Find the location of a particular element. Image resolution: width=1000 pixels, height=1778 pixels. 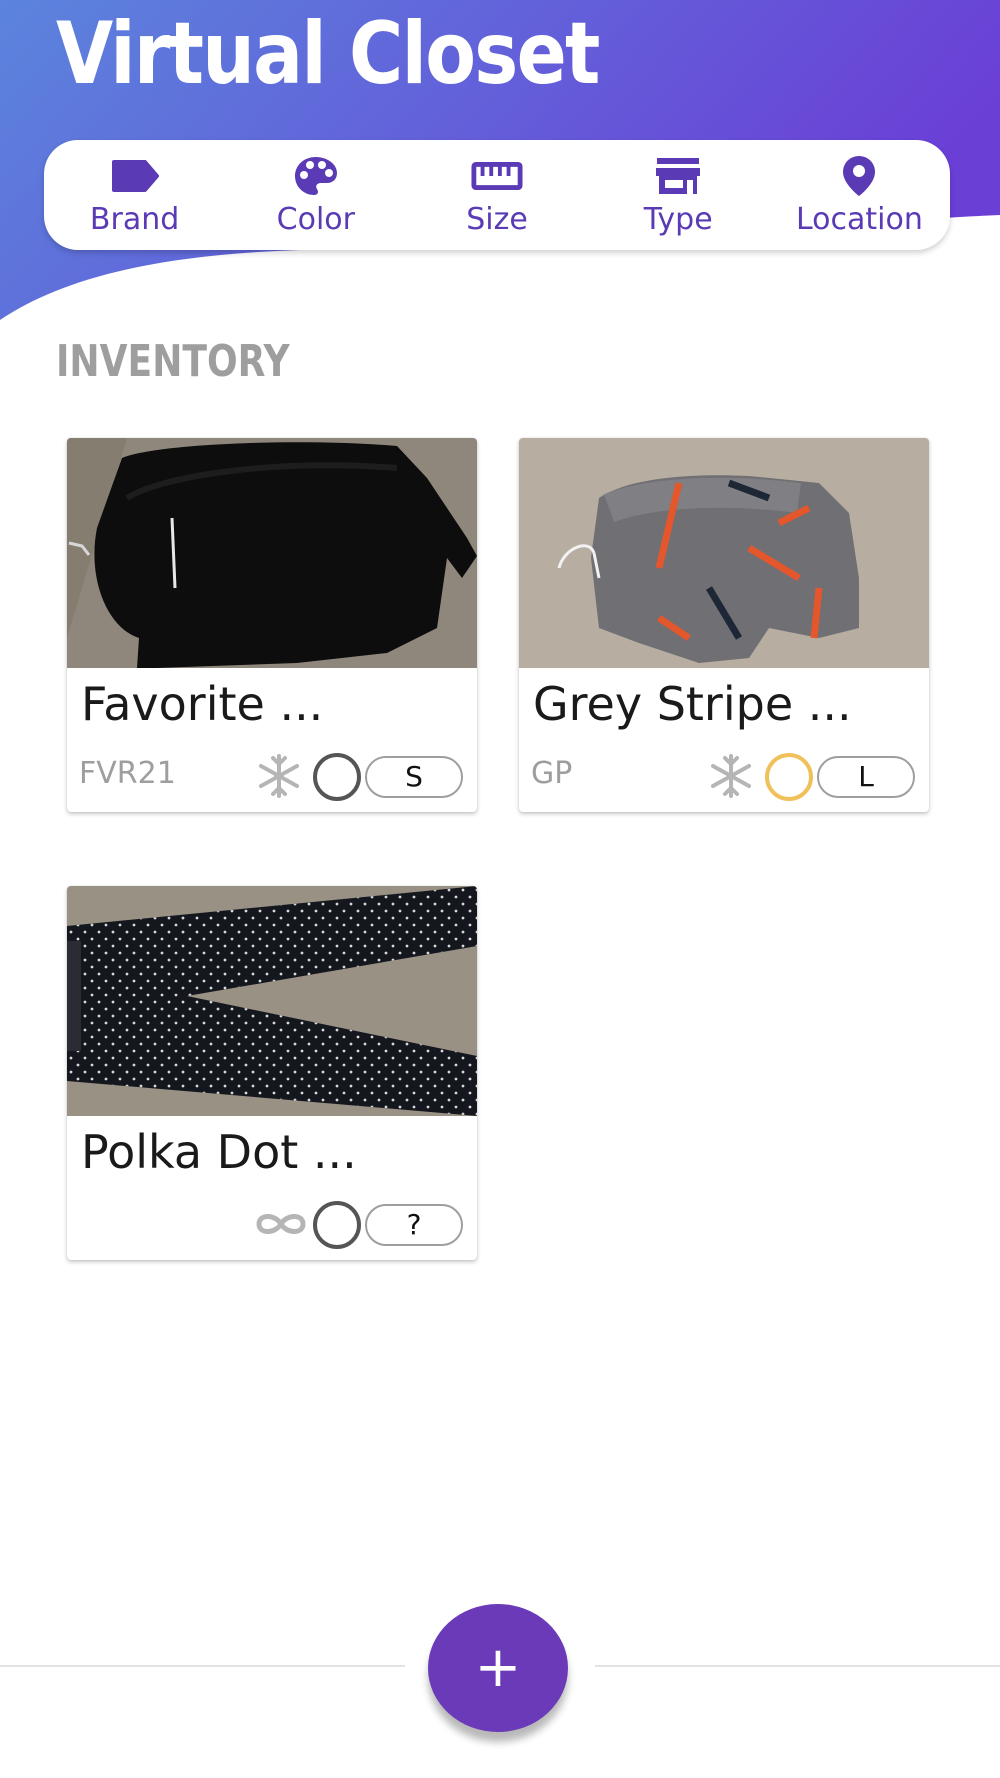

add-item-button: + is located at coordinates (498, 1668).